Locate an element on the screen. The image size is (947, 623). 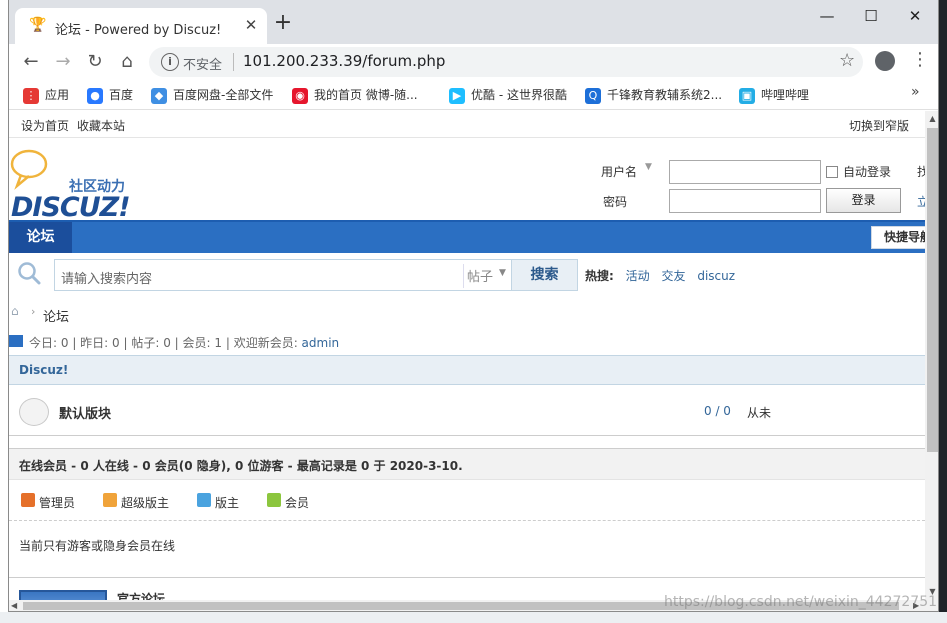
address-bar: i 不安全 101.200.233.39/forum.php ☆ is located at coordinates (506, 62).